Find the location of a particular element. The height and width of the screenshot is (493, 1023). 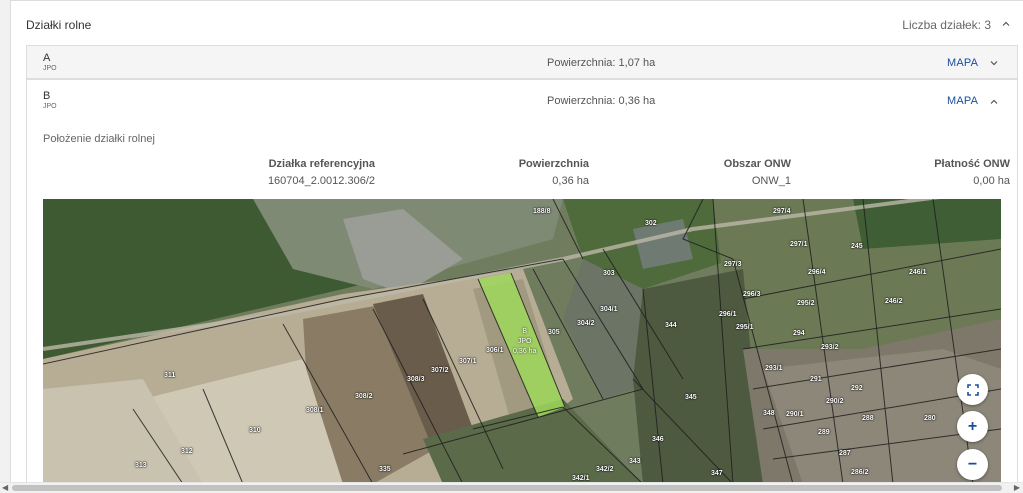

parcel-label: 344 is located at coordinates (671, 325).